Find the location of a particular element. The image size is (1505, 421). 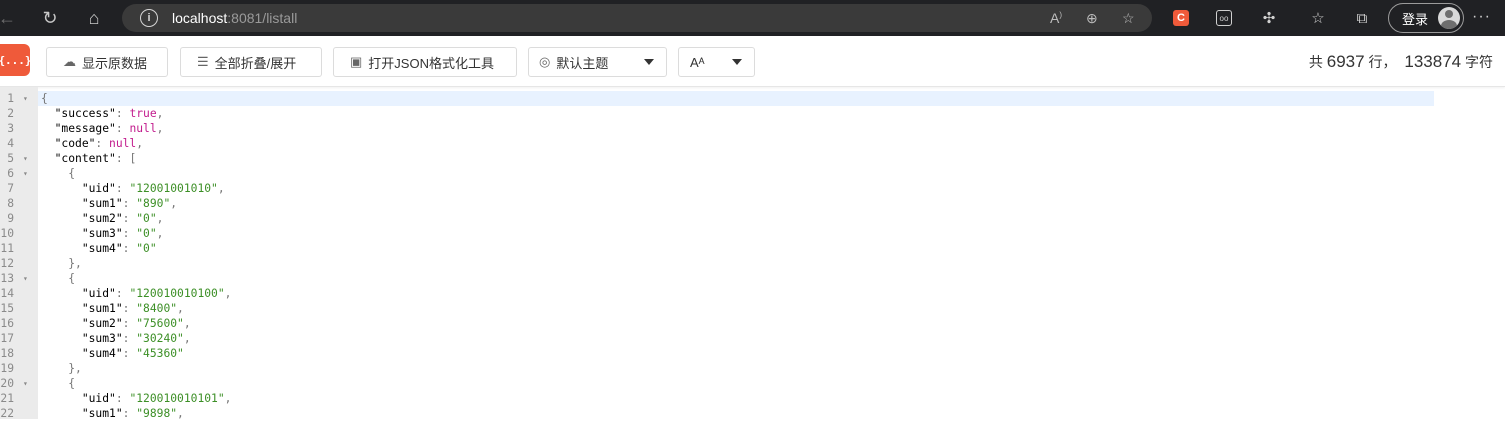

code-token: { is located at coordinates (72, 173).